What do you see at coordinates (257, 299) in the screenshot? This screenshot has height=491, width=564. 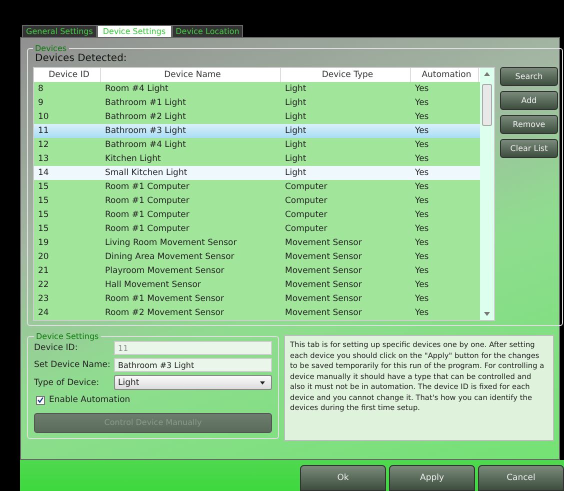 I see `table-row: 23 Room #1 Movement Sensor Movement Sensor Yes` at bounding box center [257, 299].